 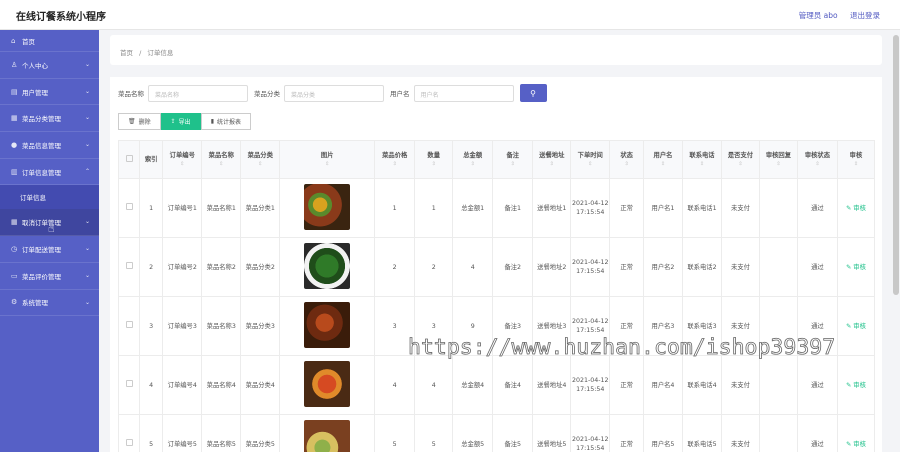 I want to click on delete-button: 🗑 删除, so click(x=139, y=121).